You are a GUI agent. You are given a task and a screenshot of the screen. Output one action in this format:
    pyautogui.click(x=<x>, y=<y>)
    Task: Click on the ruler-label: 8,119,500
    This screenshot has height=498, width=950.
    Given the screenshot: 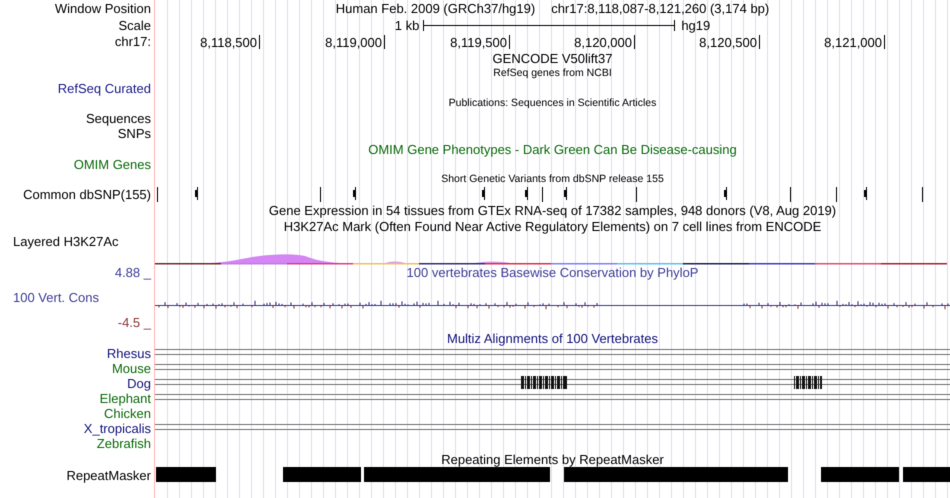 What is the action you would take?
    pyautogui.click(x=478, y=42)
    